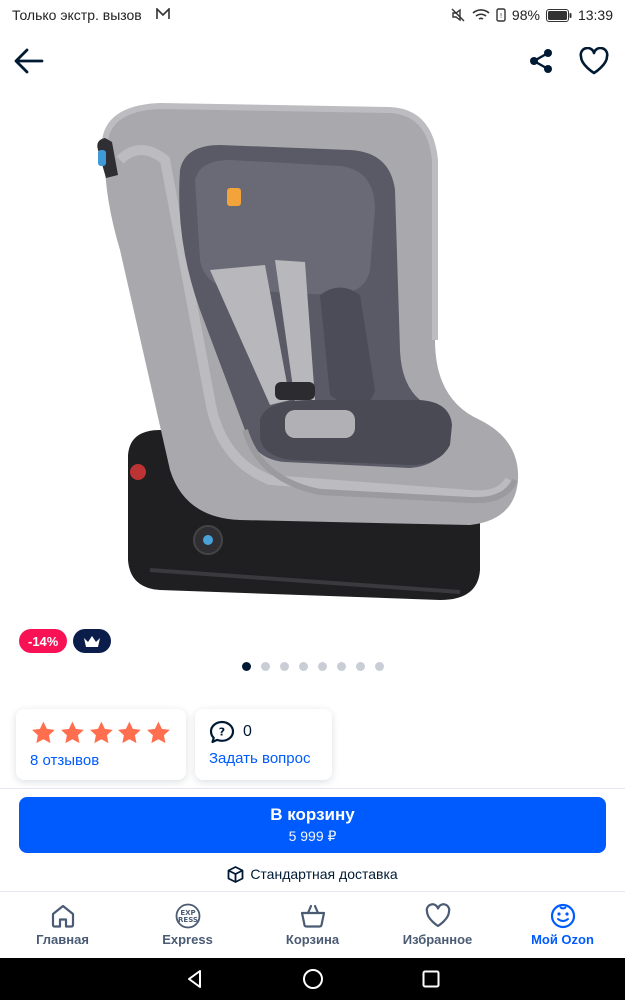  What do you see at coordinates (312, 61) in the screenshot?
I see `top-nav` at bounding box center [312, 61].